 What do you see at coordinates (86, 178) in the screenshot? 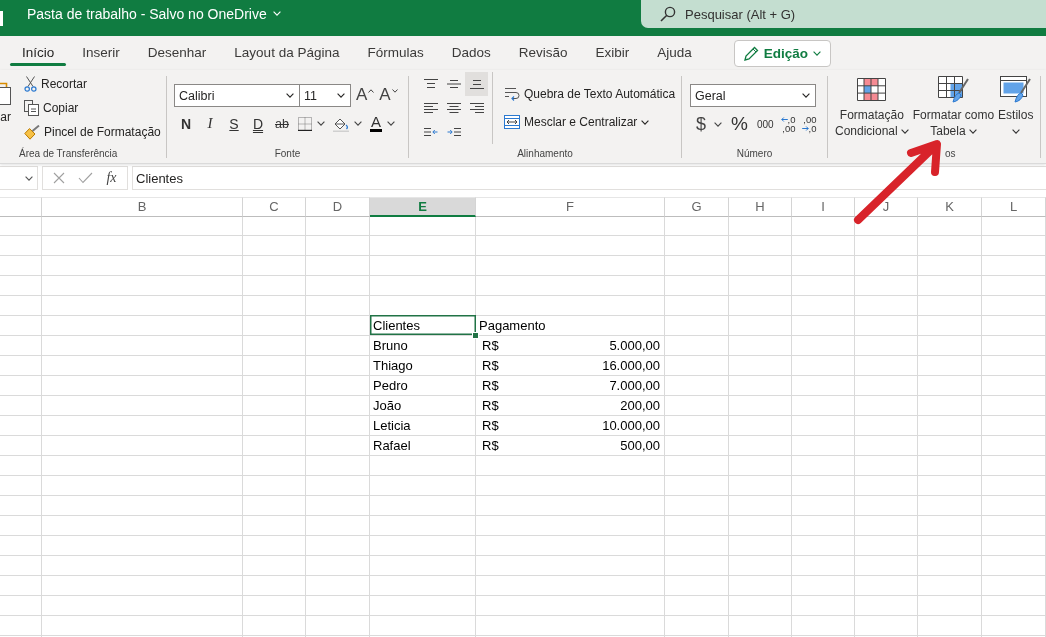
I see `checkmark-icon` at bounding box center [86, 178].